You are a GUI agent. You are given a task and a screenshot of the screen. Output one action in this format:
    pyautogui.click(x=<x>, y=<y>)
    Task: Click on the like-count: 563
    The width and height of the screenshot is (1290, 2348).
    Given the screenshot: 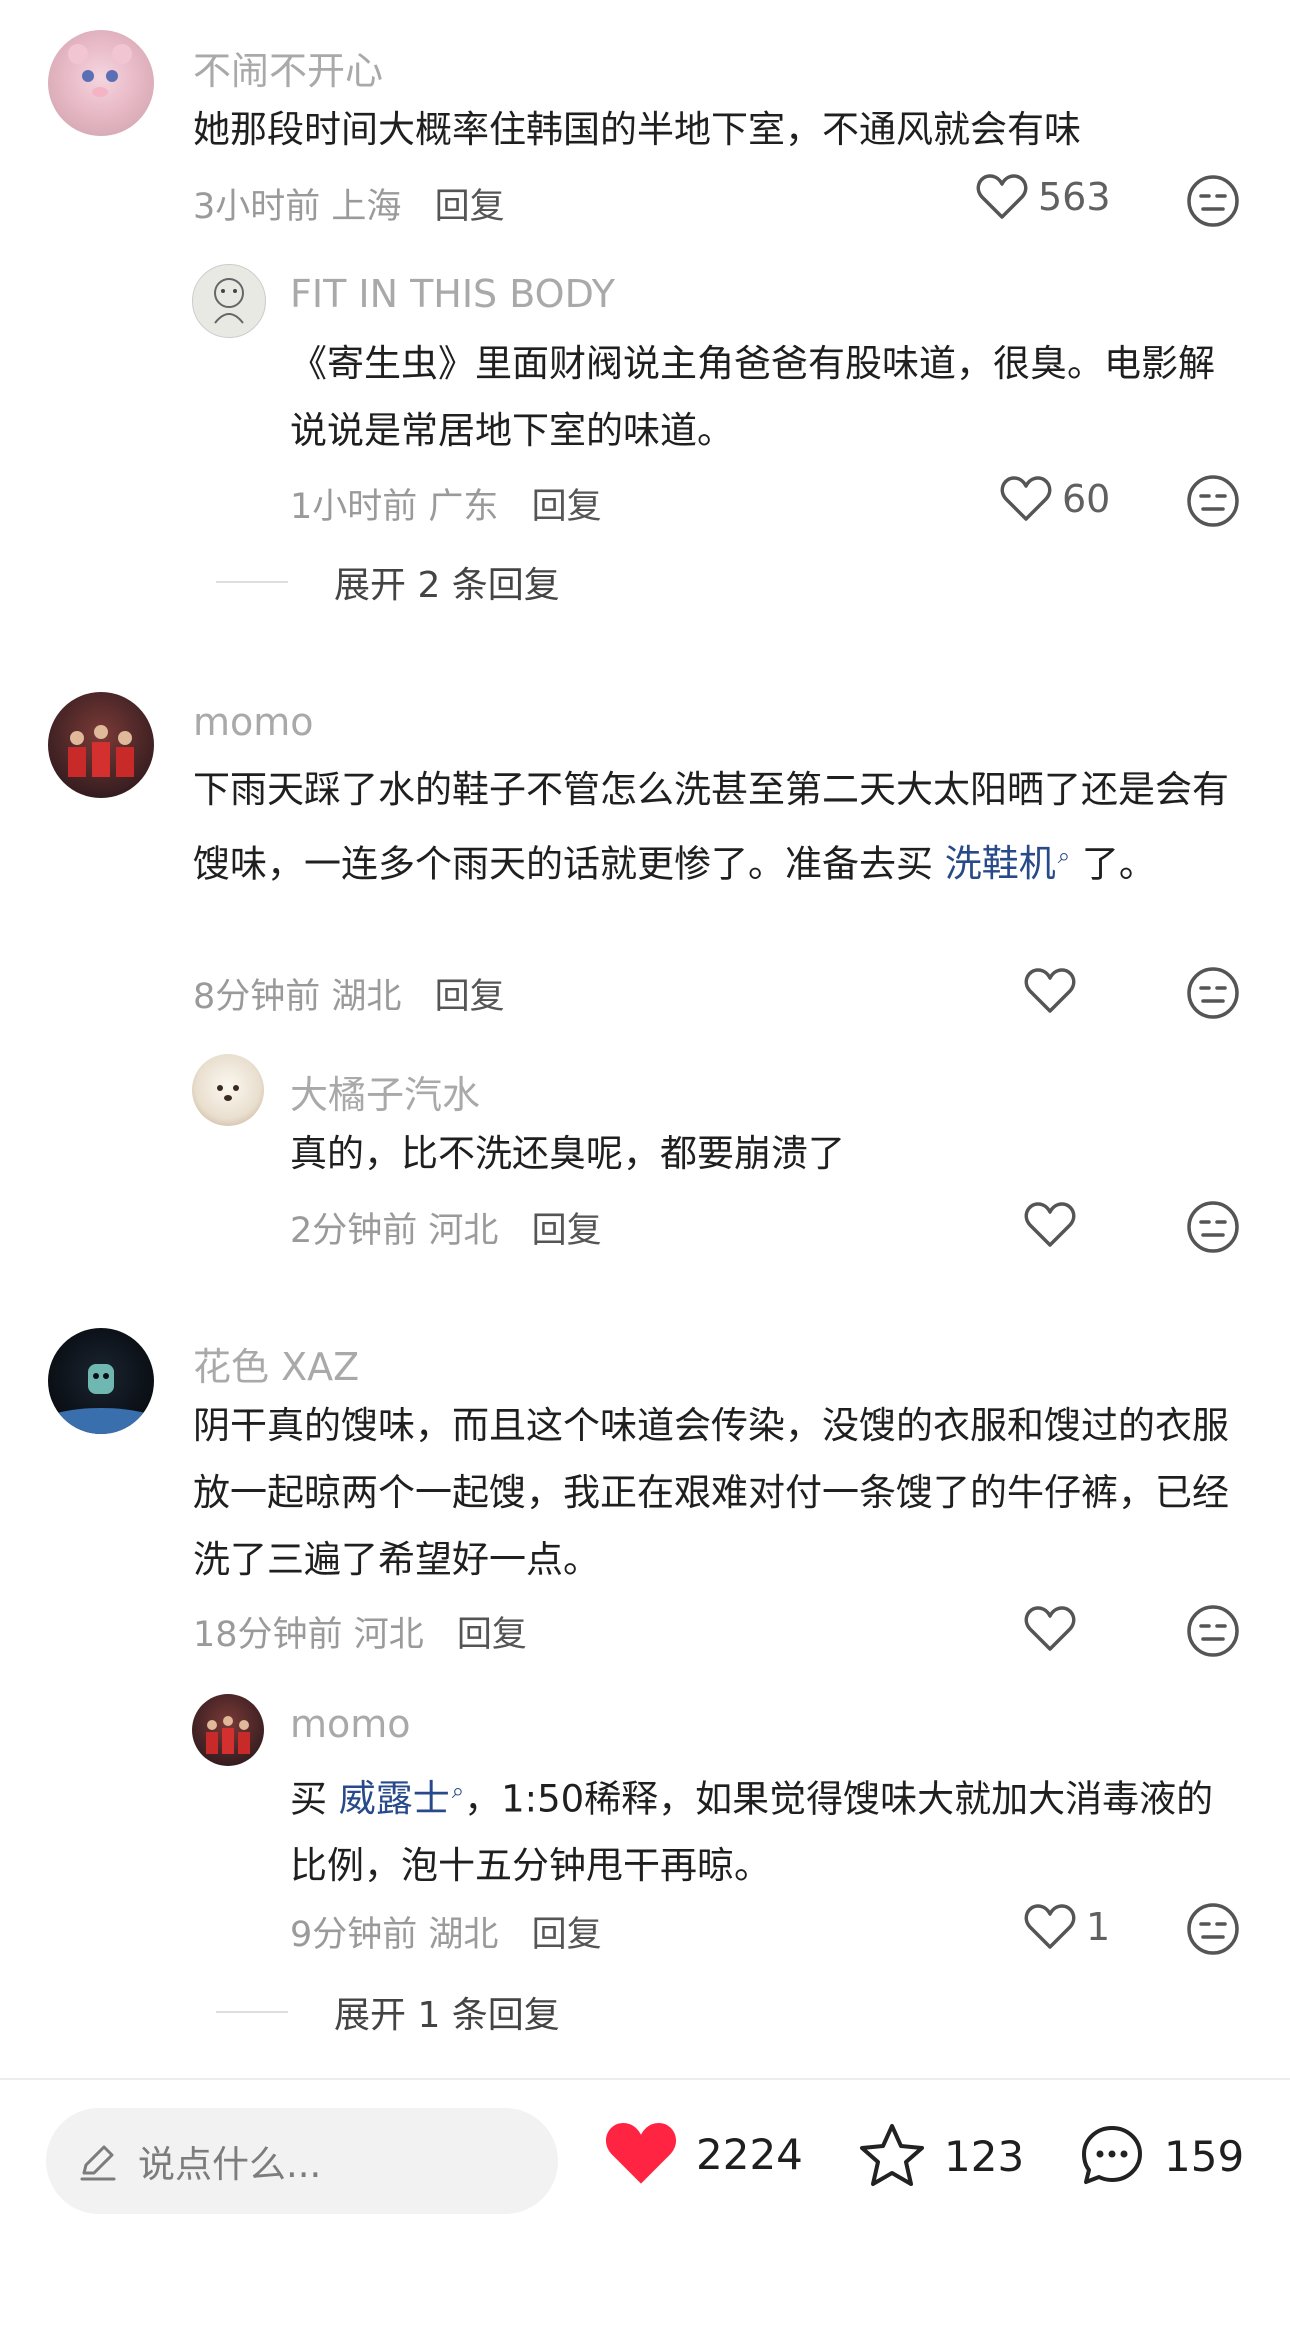 What is the action you would take?
    pyautogui.click(x=1074, y=197)
    